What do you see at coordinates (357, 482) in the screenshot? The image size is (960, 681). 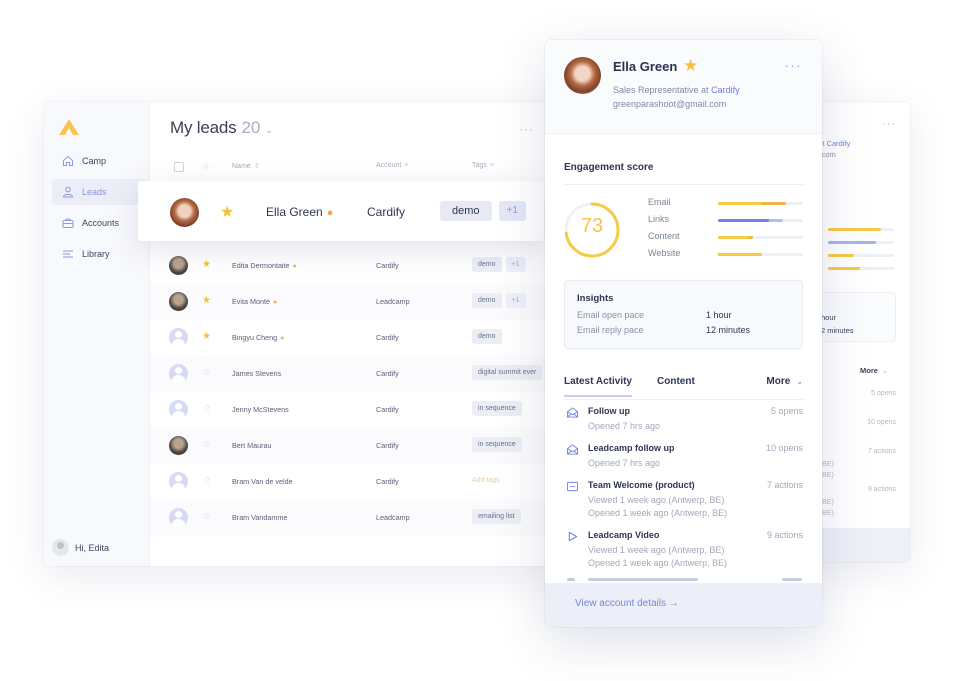 I see `table-row: ☆ Bram Van de velde Cardify Add tags` at bounding box center [357, 482].